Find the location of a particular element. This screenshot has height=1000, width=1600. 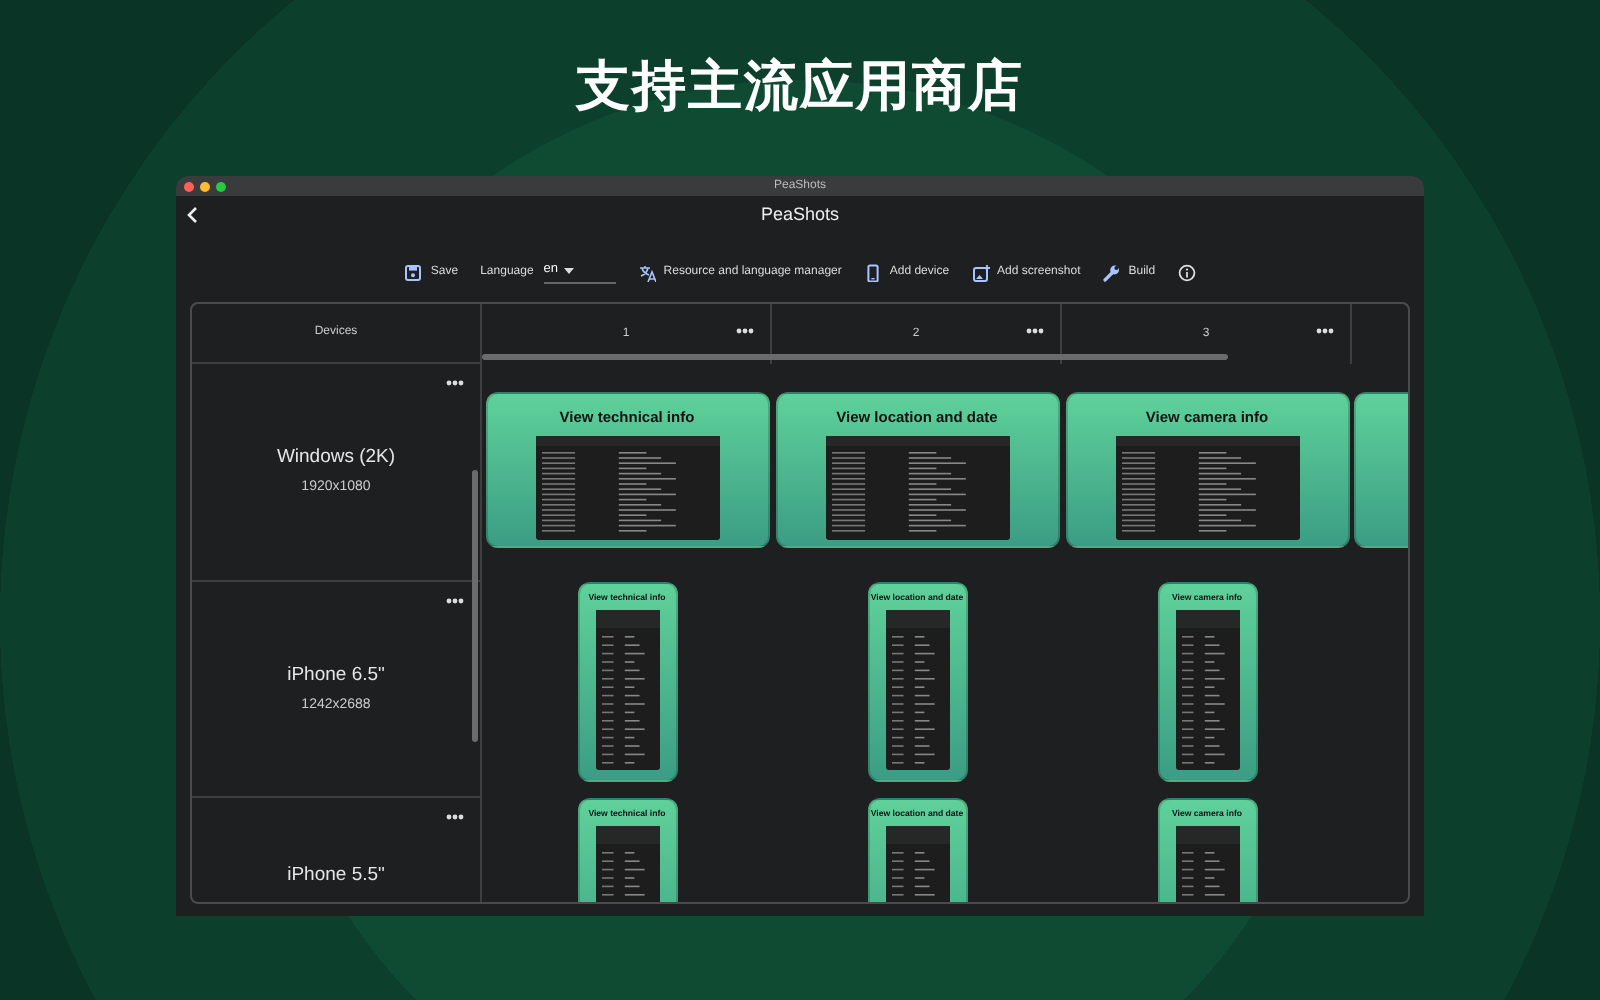

device-name: Windows (2K) is located at coordinates (336, 458).